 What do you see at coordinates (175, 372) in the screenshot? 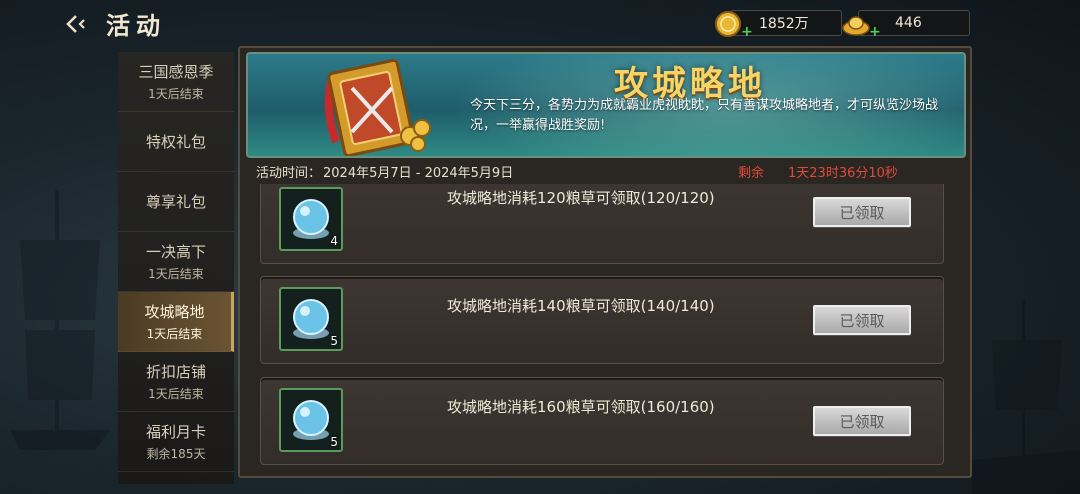
I see `sidebar-item-label: 折扣店铺` at bounding box center [175, 372].